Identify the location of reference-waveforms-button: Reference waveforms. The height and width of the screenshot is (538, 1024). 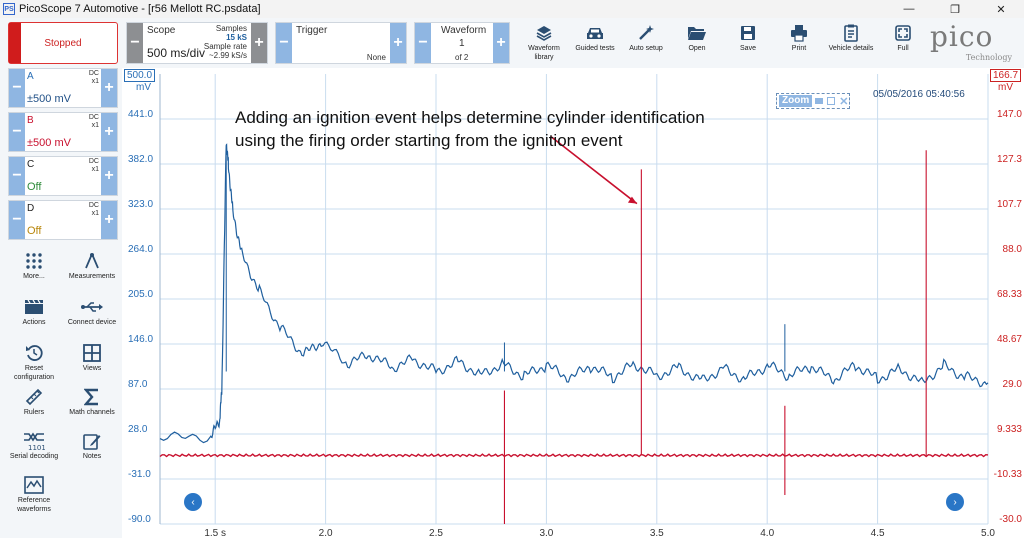
(34, 494).